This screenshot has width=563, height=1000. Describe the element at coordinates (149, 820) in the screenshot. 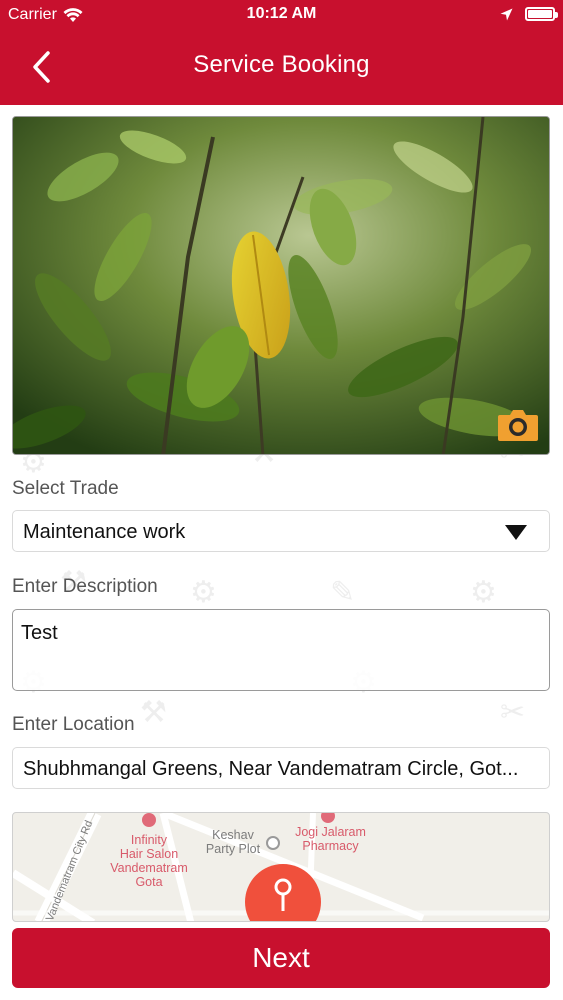

I see `salon-marker-icon` at that location.